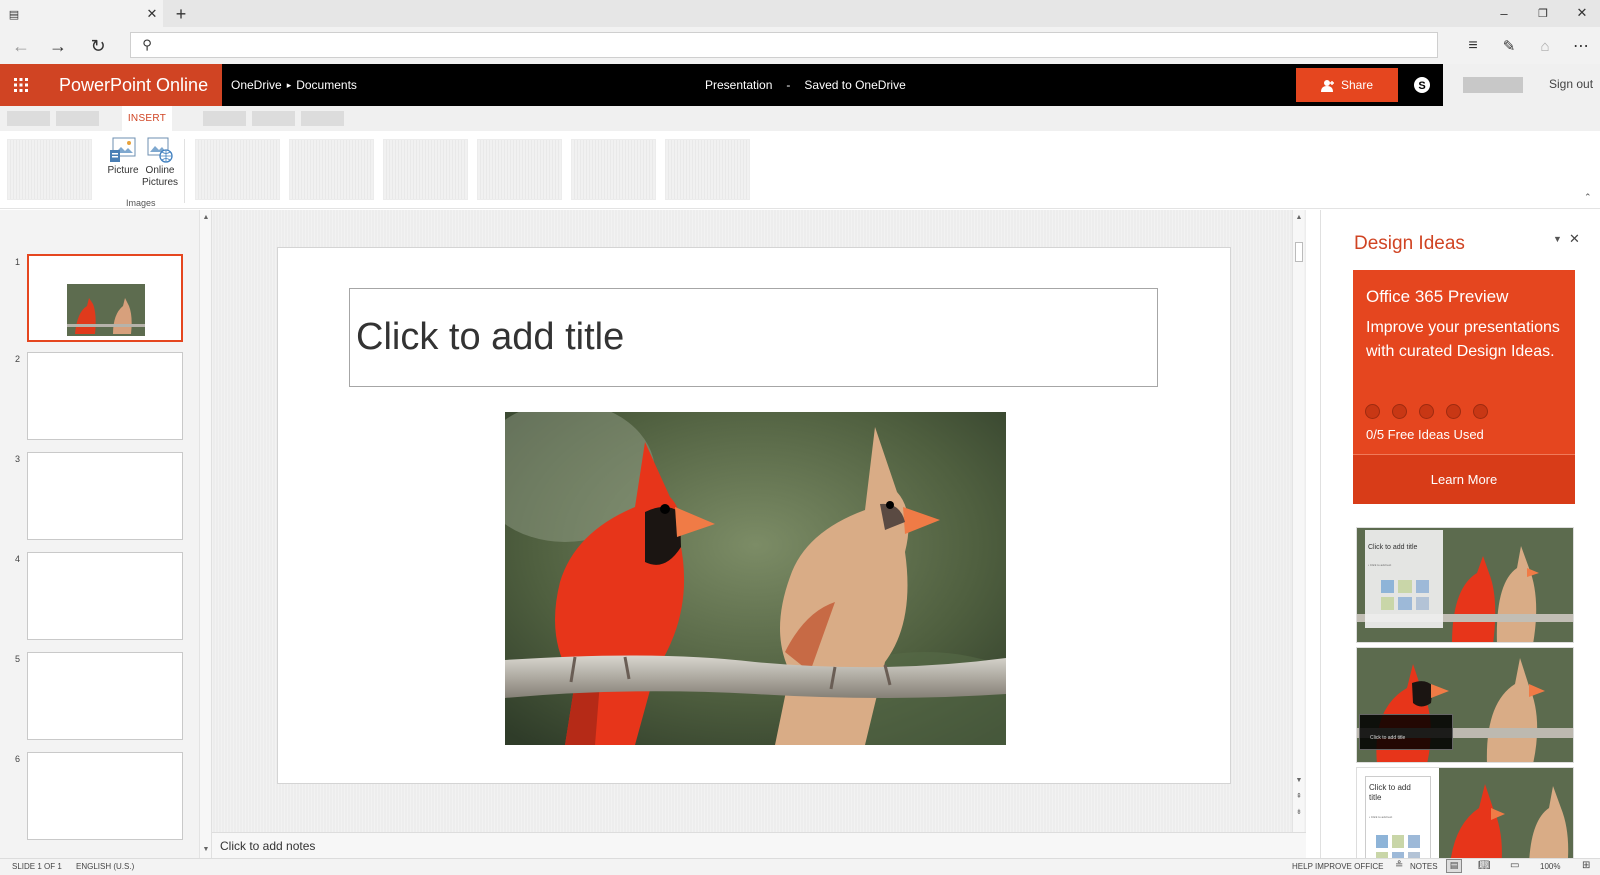 The height and width of the screenshot is (875, 1600). What do you see at coordinates (1465, 705) in the screenshot?
I see `design-idea-2: Click to add title` at bounding box center [1465, 705].